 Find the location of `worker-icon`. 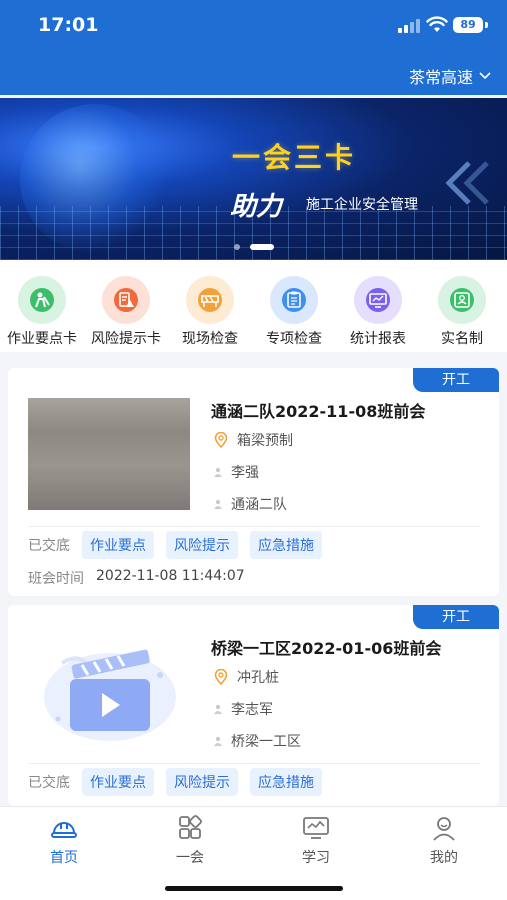

worker-icon is located at coordinates (42, 300).